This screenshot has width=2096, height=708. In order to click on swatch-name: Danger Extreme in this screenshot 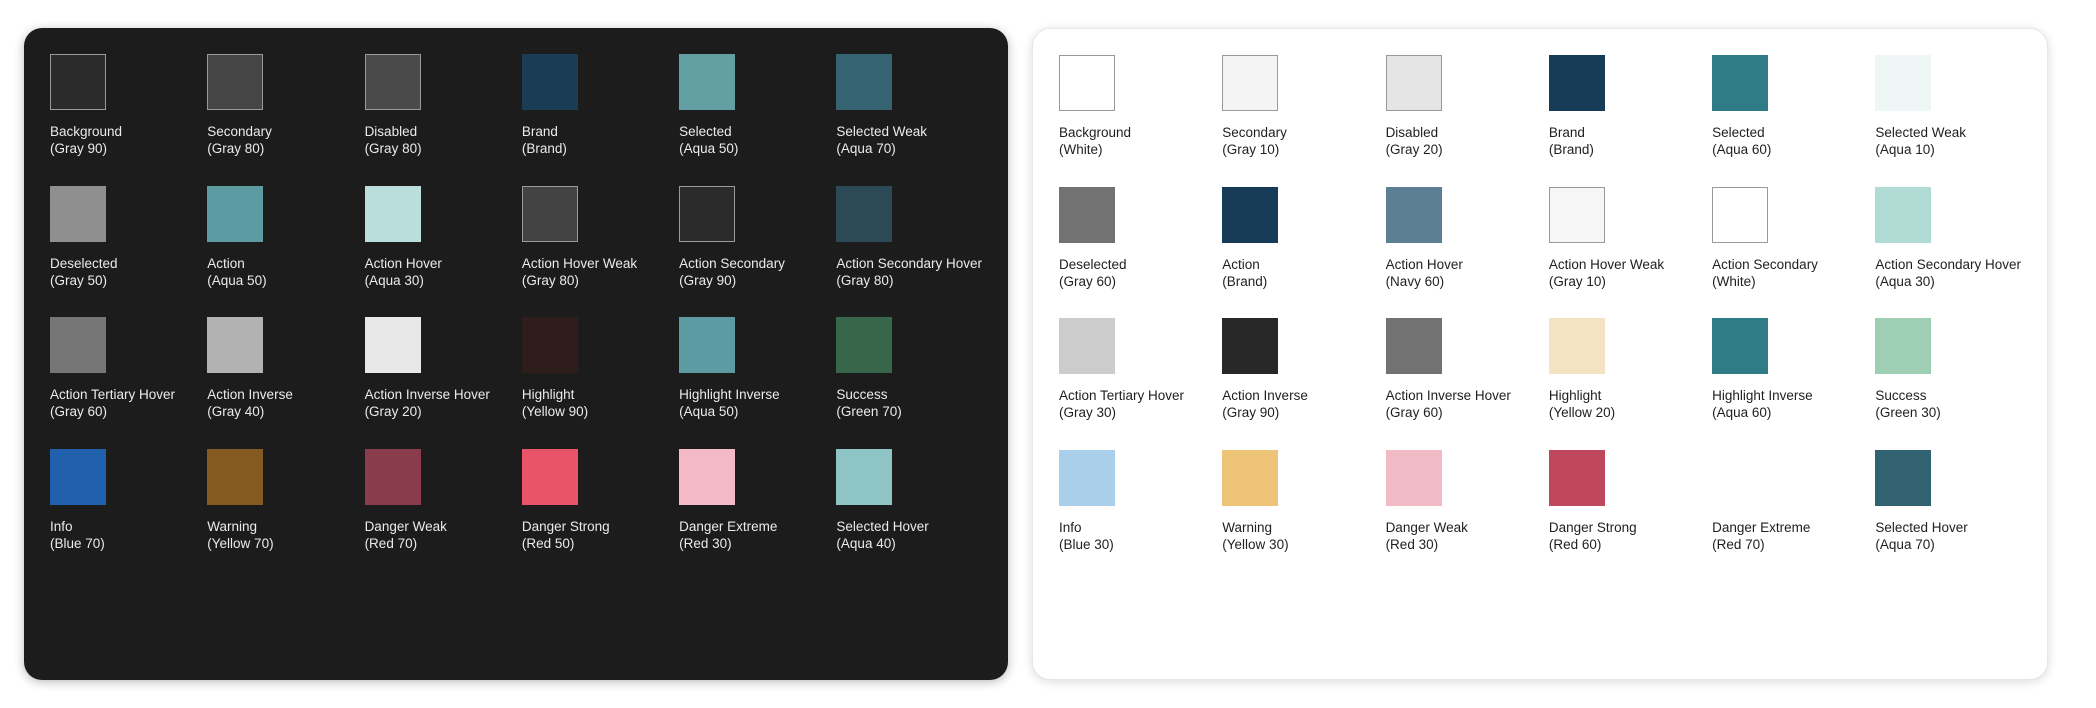, I will do `click(728, 526)`.